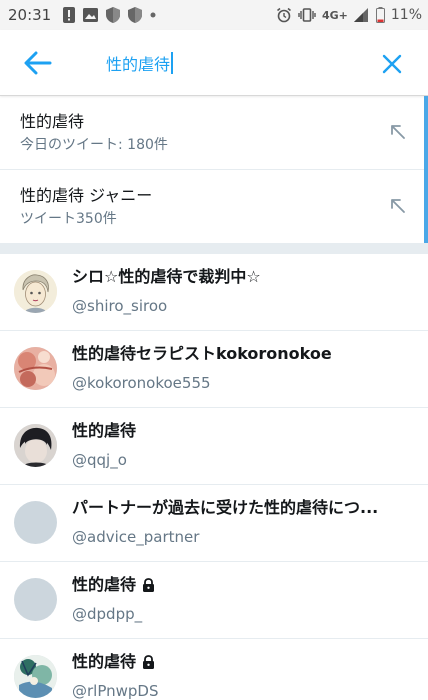 Image resolution: width=428 pixels, height=700 pixels. What do you see at coordinates (30, 15) in the screenshot?
I see `status-time: 20:31` at bounding box center [30, 15].